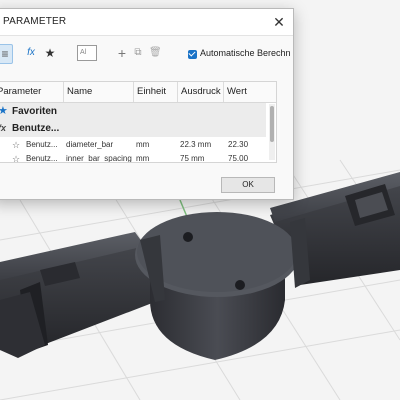  I want to click on cell-name: inner_bar_spacing, so click(99, 158).